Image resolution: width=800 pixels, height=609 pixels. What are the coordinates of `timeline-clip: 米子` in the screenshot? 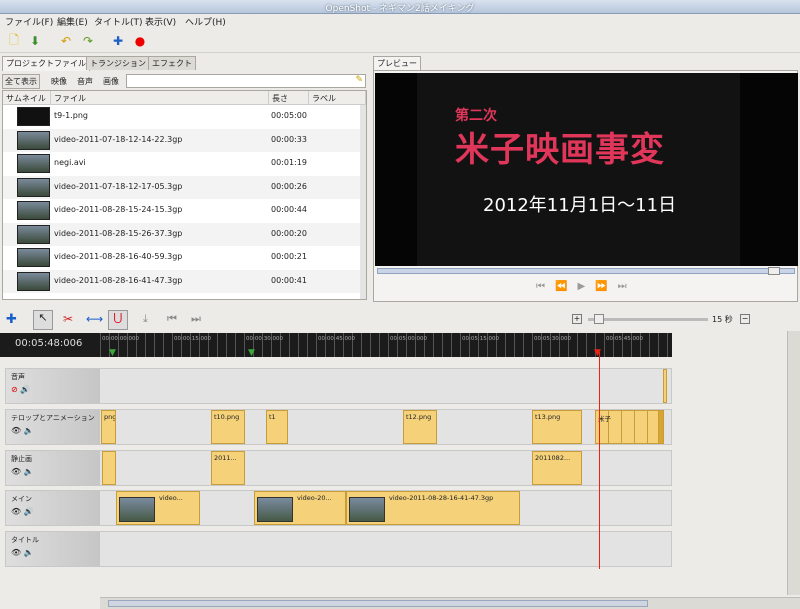 It's located at (629, 427).